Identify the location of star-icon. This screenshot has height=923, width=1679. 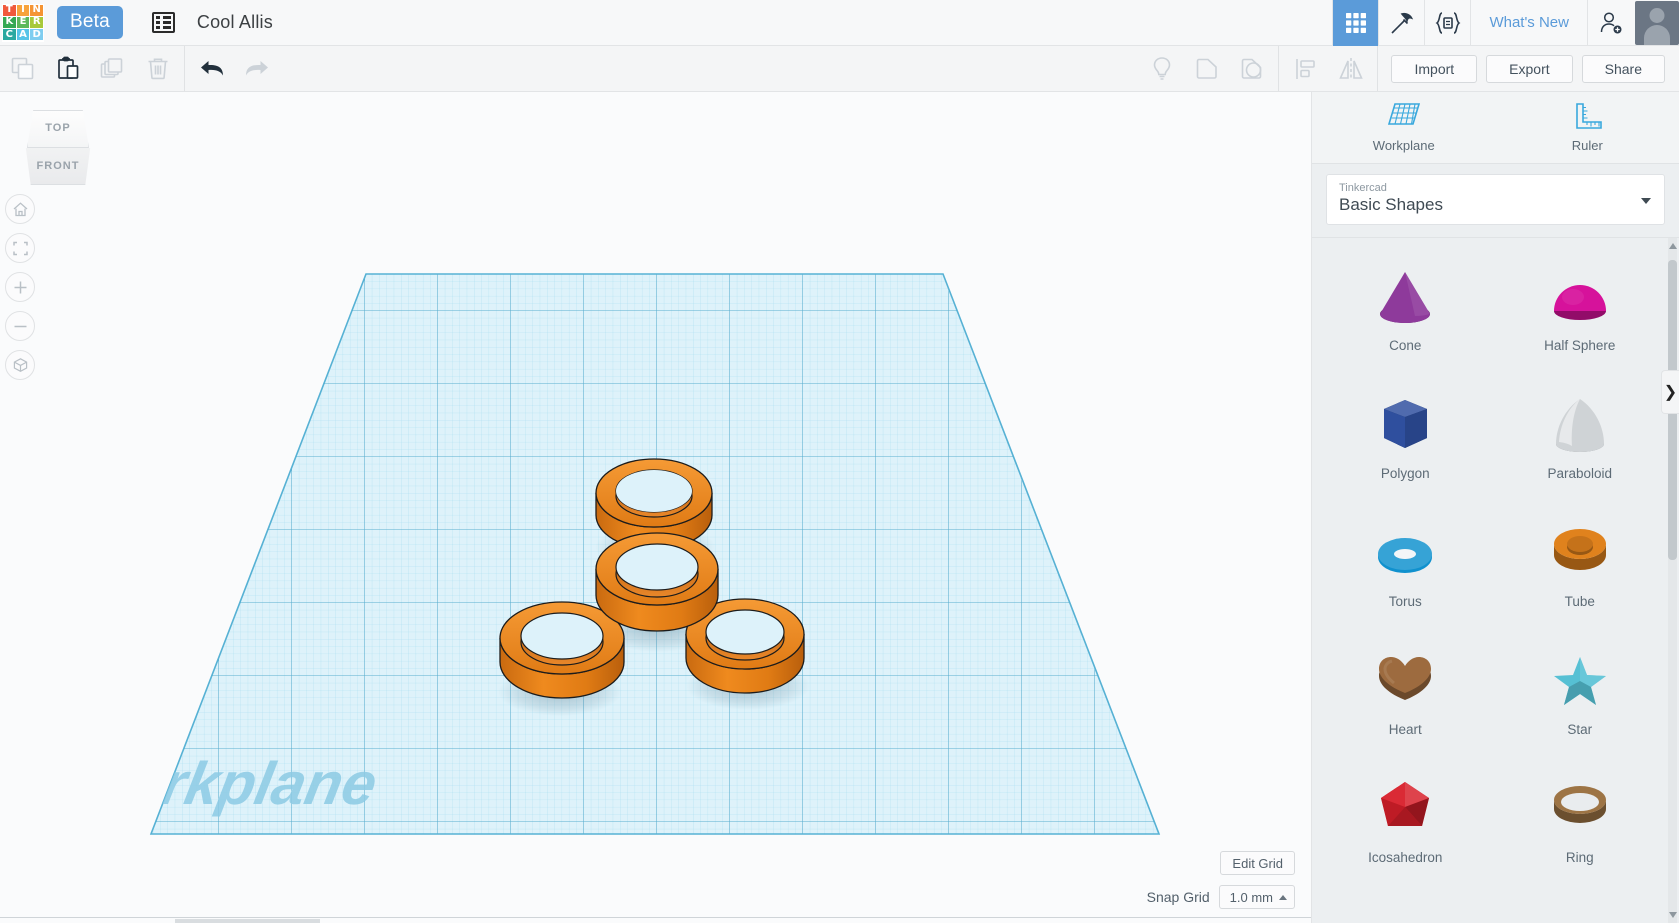
(1580, 681).